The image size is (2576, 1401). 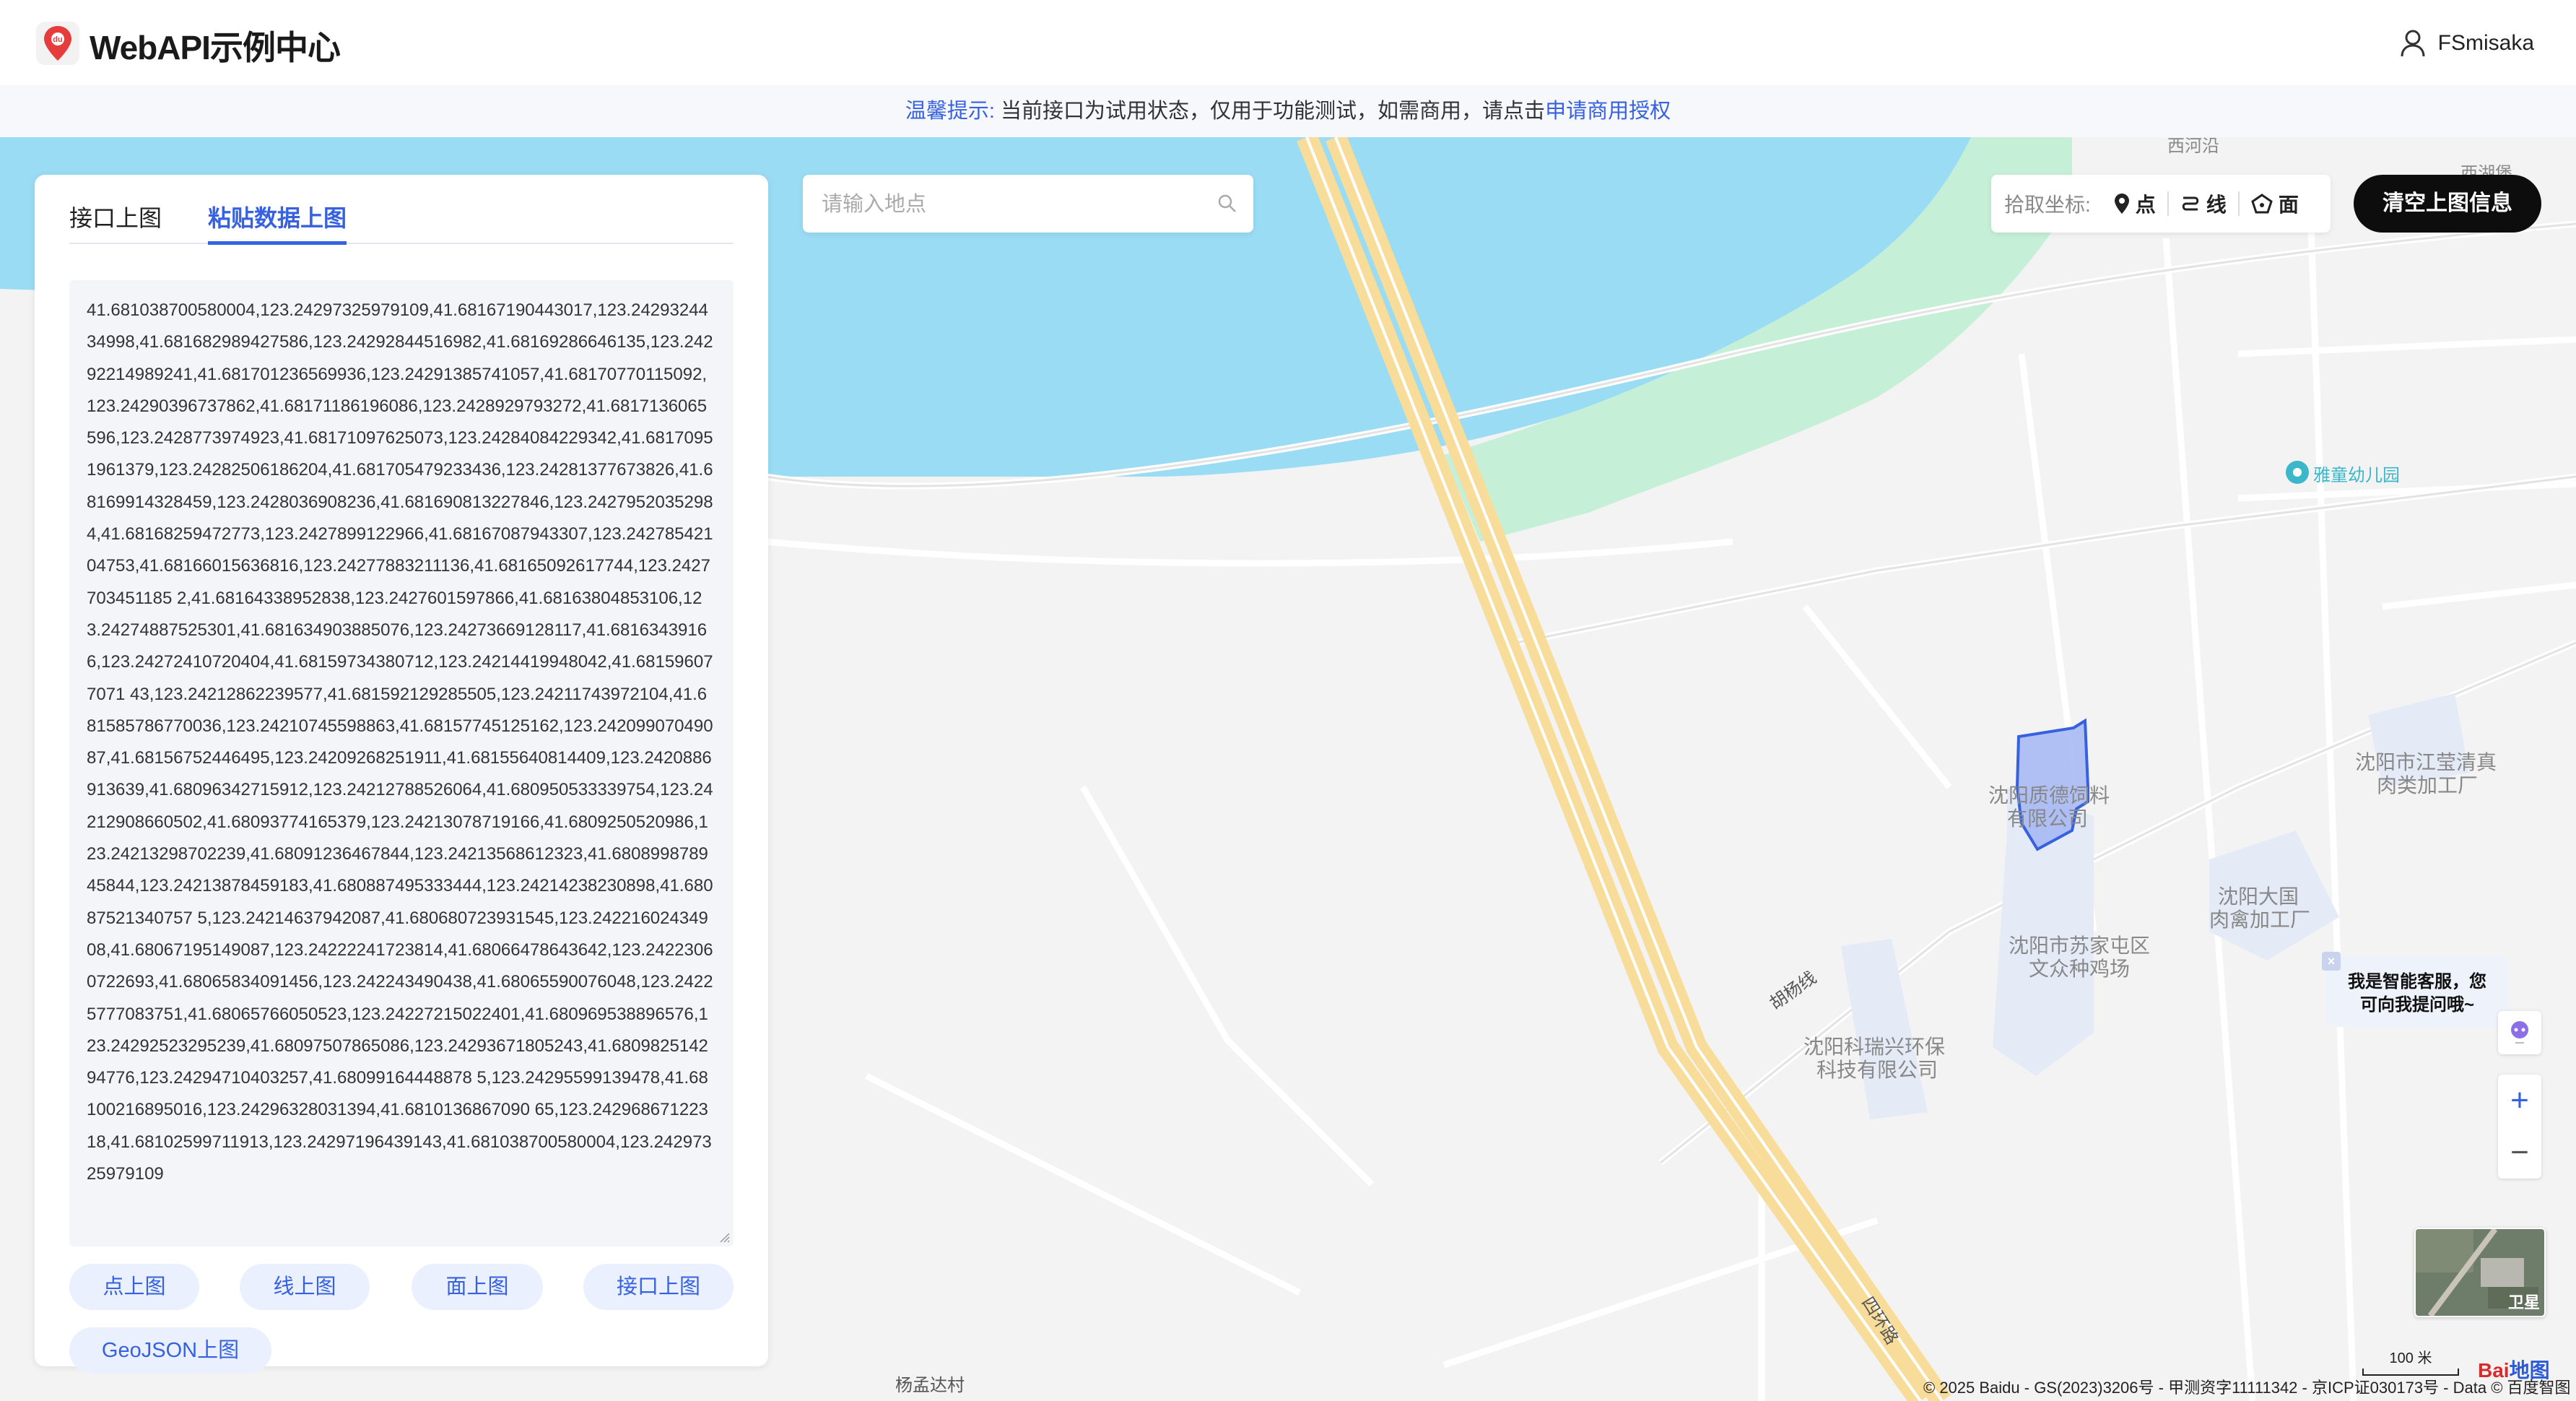 What do you see at coordinates (1885, 1029) in the screenshot?
I see `landuse-block` at bounding box center [1885, 1029].